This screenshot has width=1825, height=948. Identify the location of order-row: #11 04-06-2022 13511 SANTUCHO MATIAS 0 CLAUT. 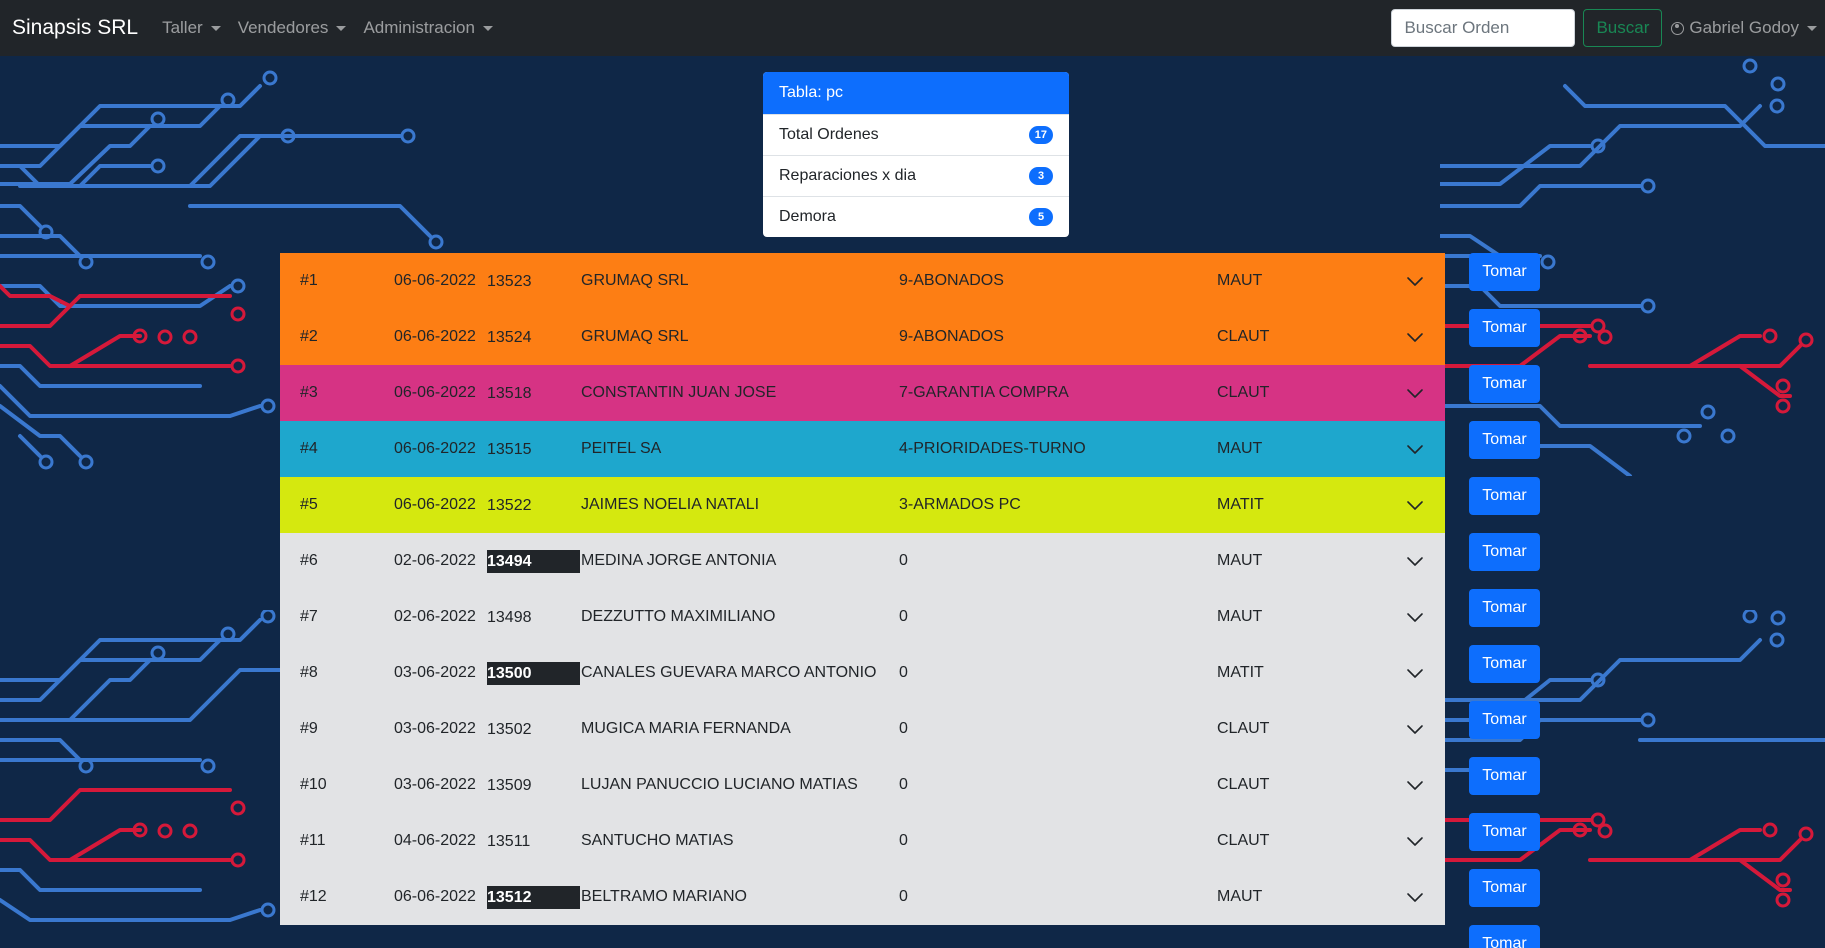
(862, 841).